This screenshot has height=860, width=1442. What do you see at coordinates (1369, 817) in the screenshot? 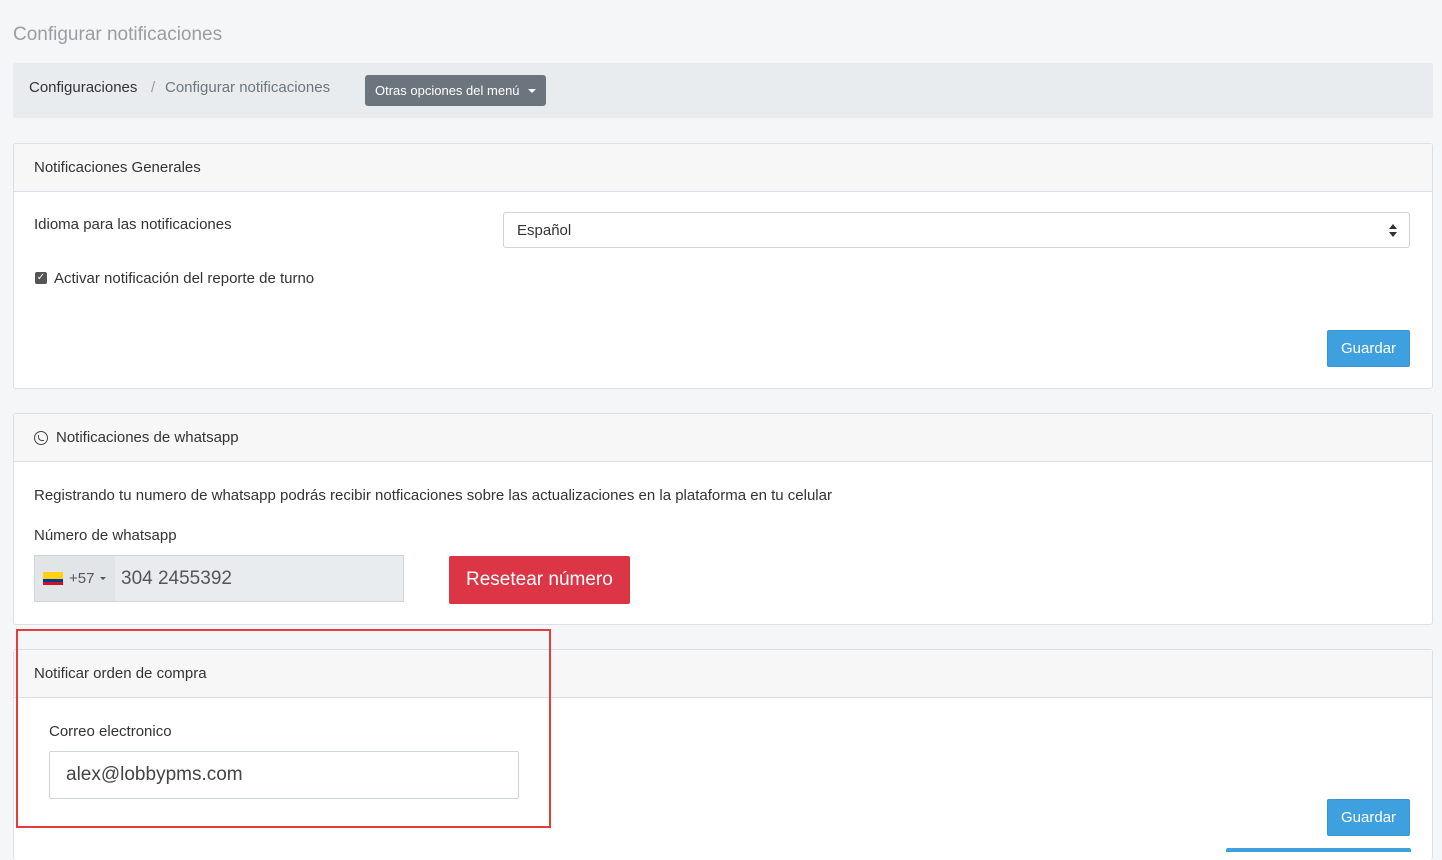
I see `purchase-save-button: Guardar` at bounding box center [1369, 817].